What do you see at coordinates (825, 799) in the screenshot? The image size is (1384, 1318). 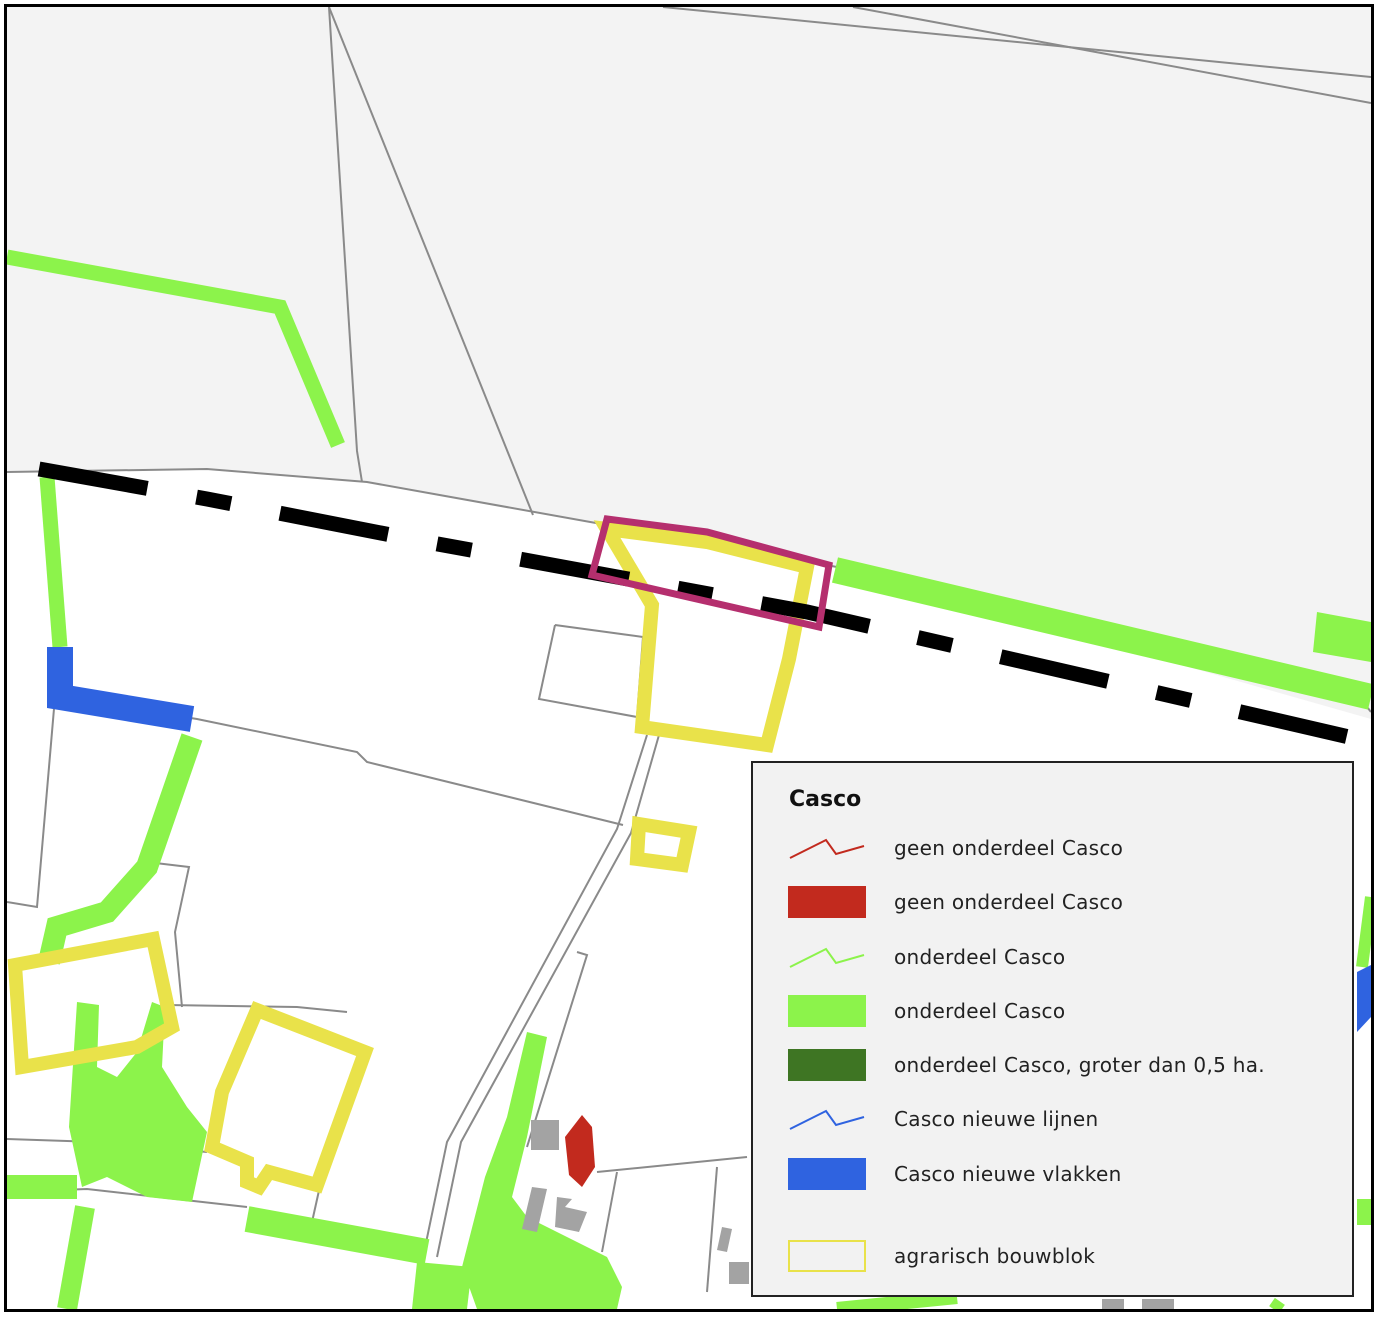 I see `legend-title: Casco` at bounding box center [825, 799].